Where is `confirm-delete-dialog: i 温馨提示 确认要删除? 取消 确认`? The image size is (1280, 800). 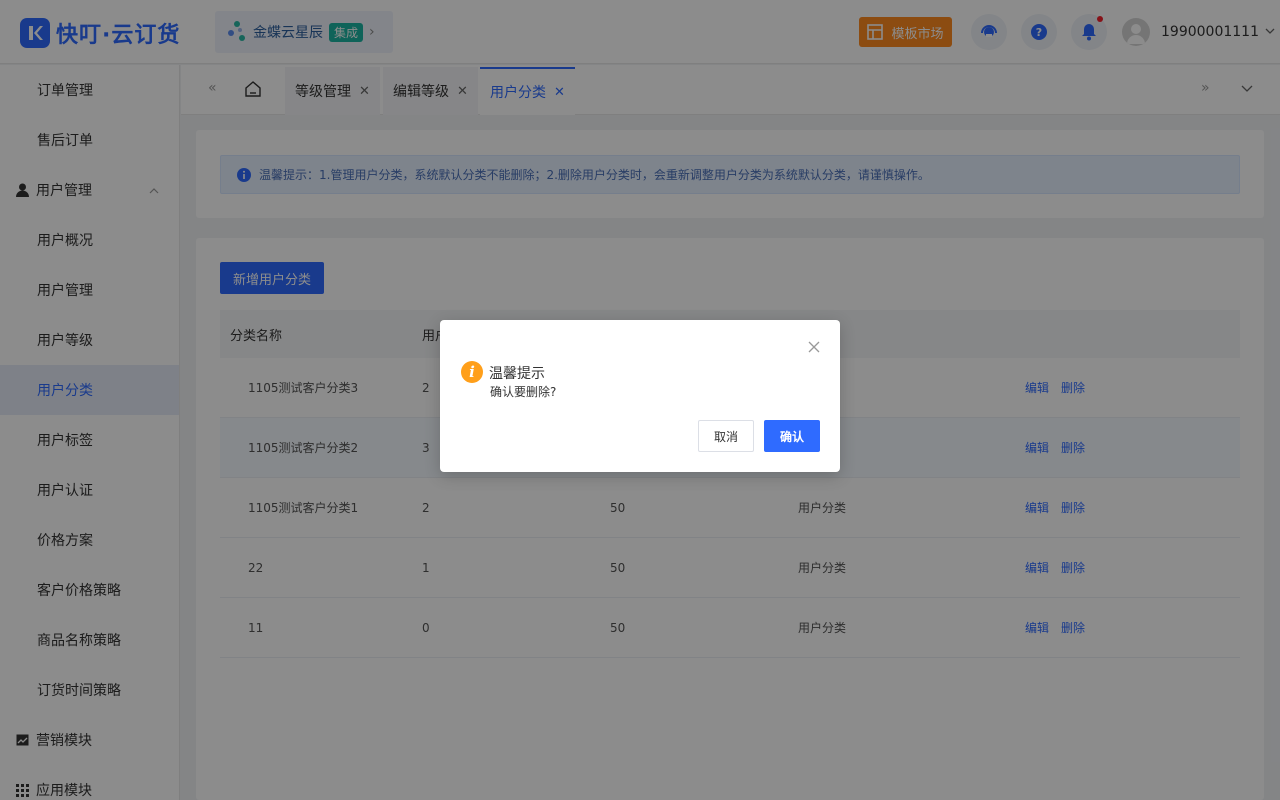
confirm-delete-dialog: i 温馨提示 确认要删除? 取消 确认 is located at coordinates (640, 396).